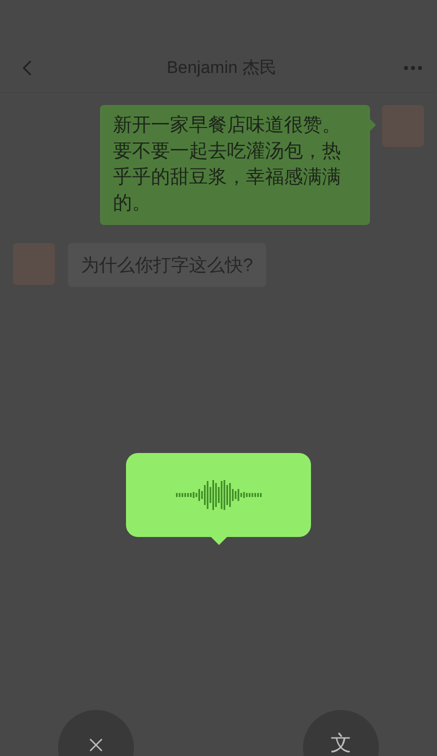 This screenshot has height=756, width=437. Describe the element at coordinates (341, 733) in the screenshot. I see `convert-text-button: 文` at that location.